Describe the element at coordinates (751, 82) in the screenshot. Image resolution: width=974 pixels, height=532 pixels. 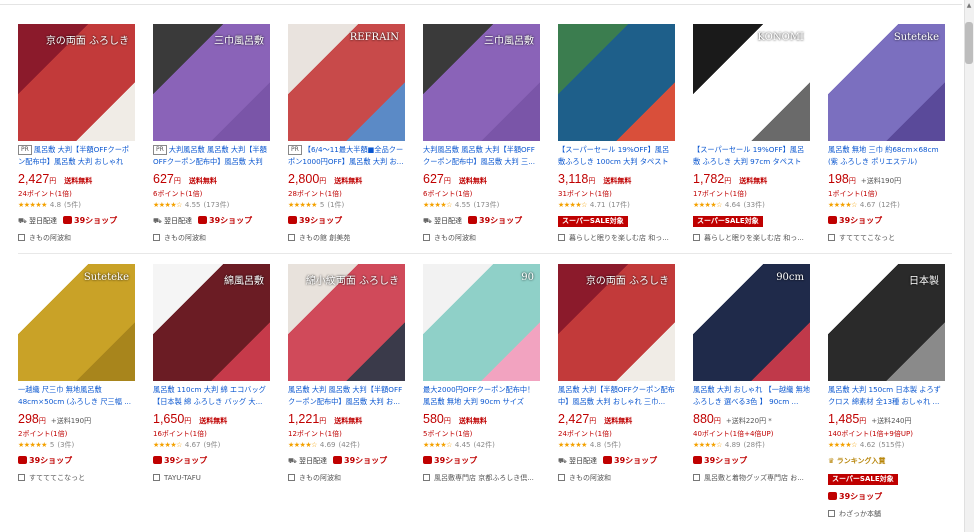
I see `product-image: KONOMI` at that location.